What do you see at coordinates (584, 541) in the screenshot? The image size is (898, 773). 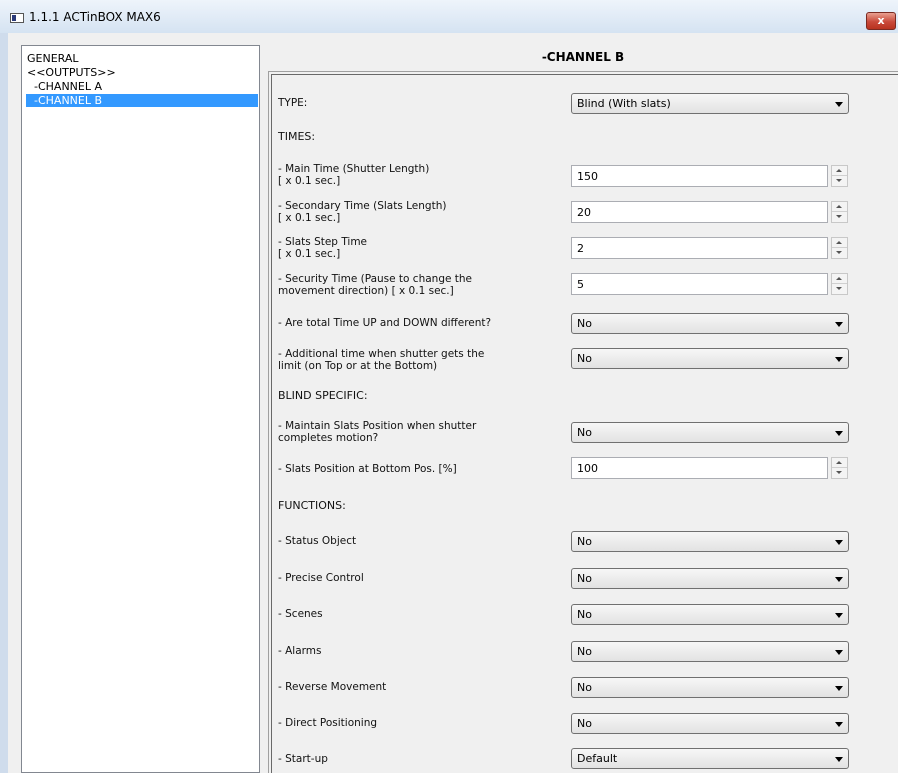 I see `status-object-value: No` at bounding box center [584, 541].